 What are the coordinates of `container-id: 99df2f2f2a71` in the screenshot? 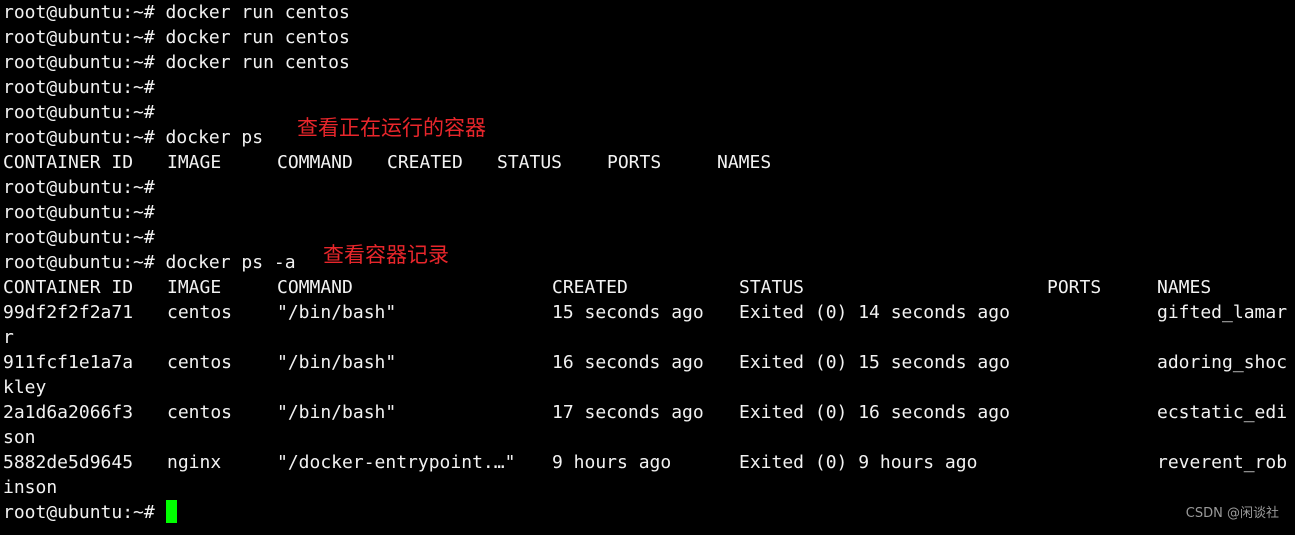 It's located at (68, 312).